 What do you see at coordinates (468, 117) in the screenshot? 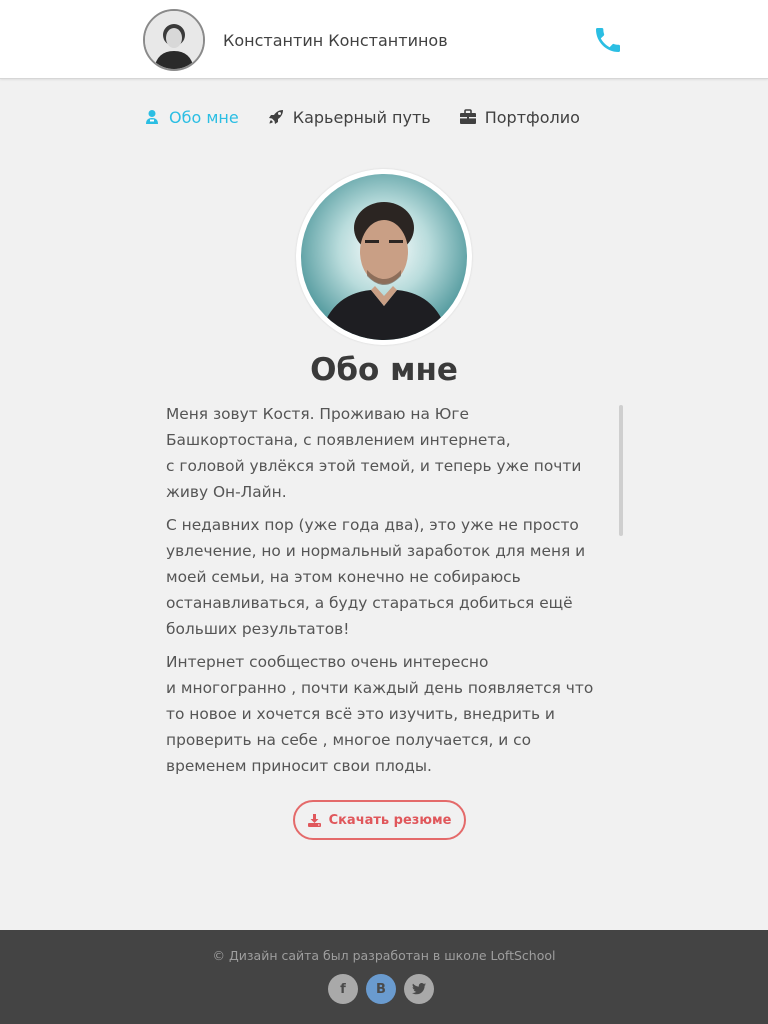
I see `briefcase-icon` at bounding box center [468, 117].